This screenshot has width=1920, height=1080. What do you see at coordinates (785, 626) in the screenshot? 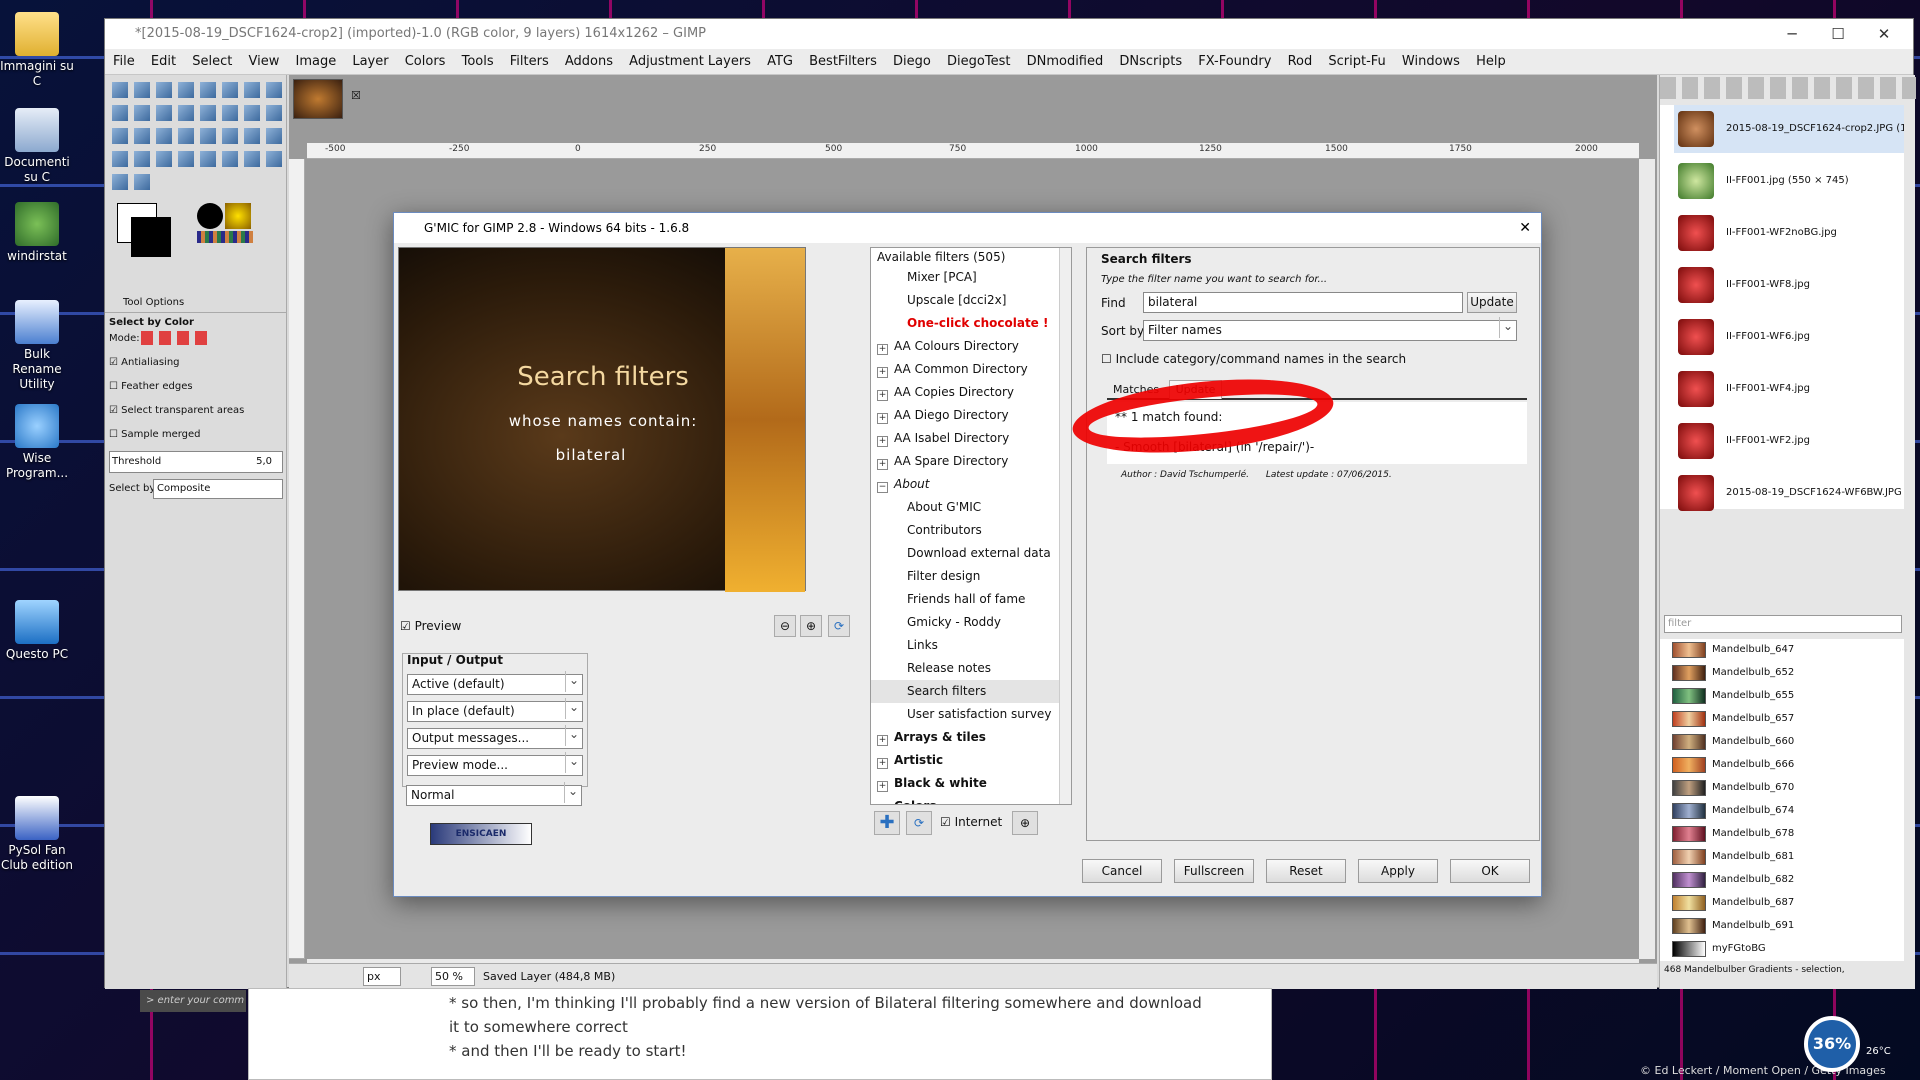
I see `zoom-out-icon: ⊖` at bounding box center [785, 626].